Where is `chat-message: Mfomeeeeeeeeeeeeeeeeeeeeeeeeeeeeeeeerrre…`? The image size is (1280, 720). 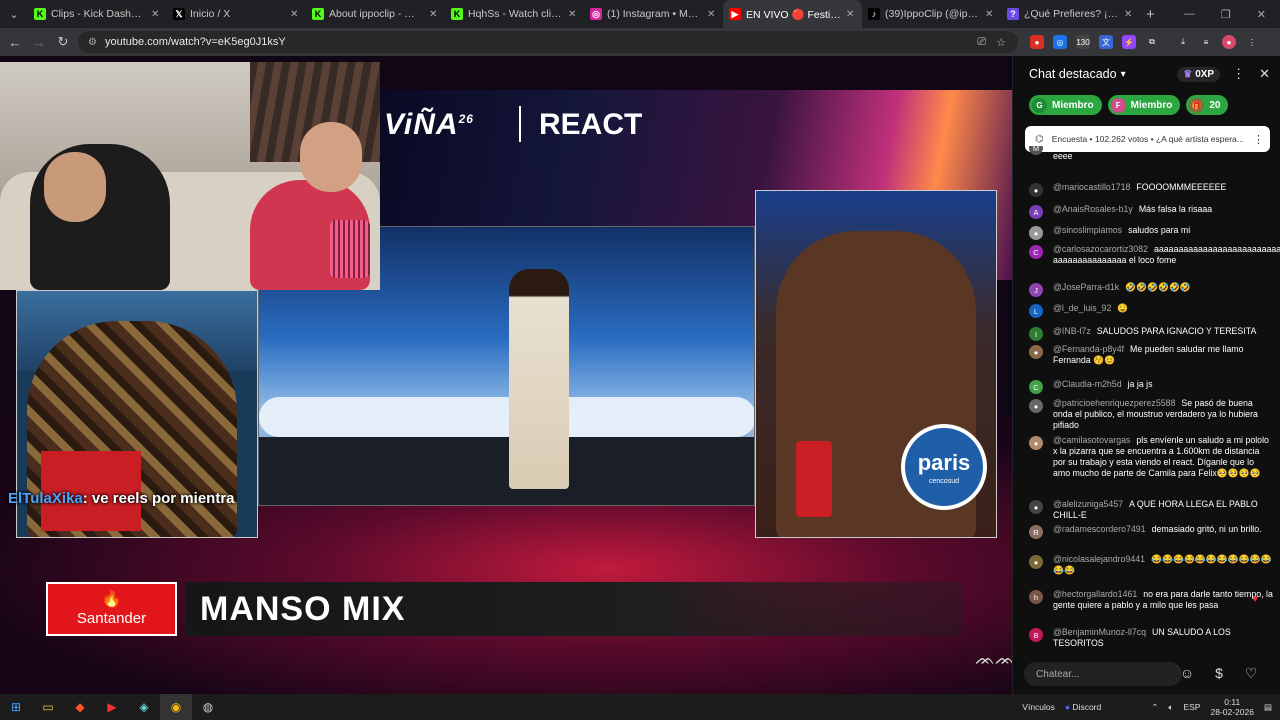 chat-message: Mfomeeeeeeeeeeeeeeeeeeeeeeeeeeeeeeeerrre… is located at coordinates (1151, 154).